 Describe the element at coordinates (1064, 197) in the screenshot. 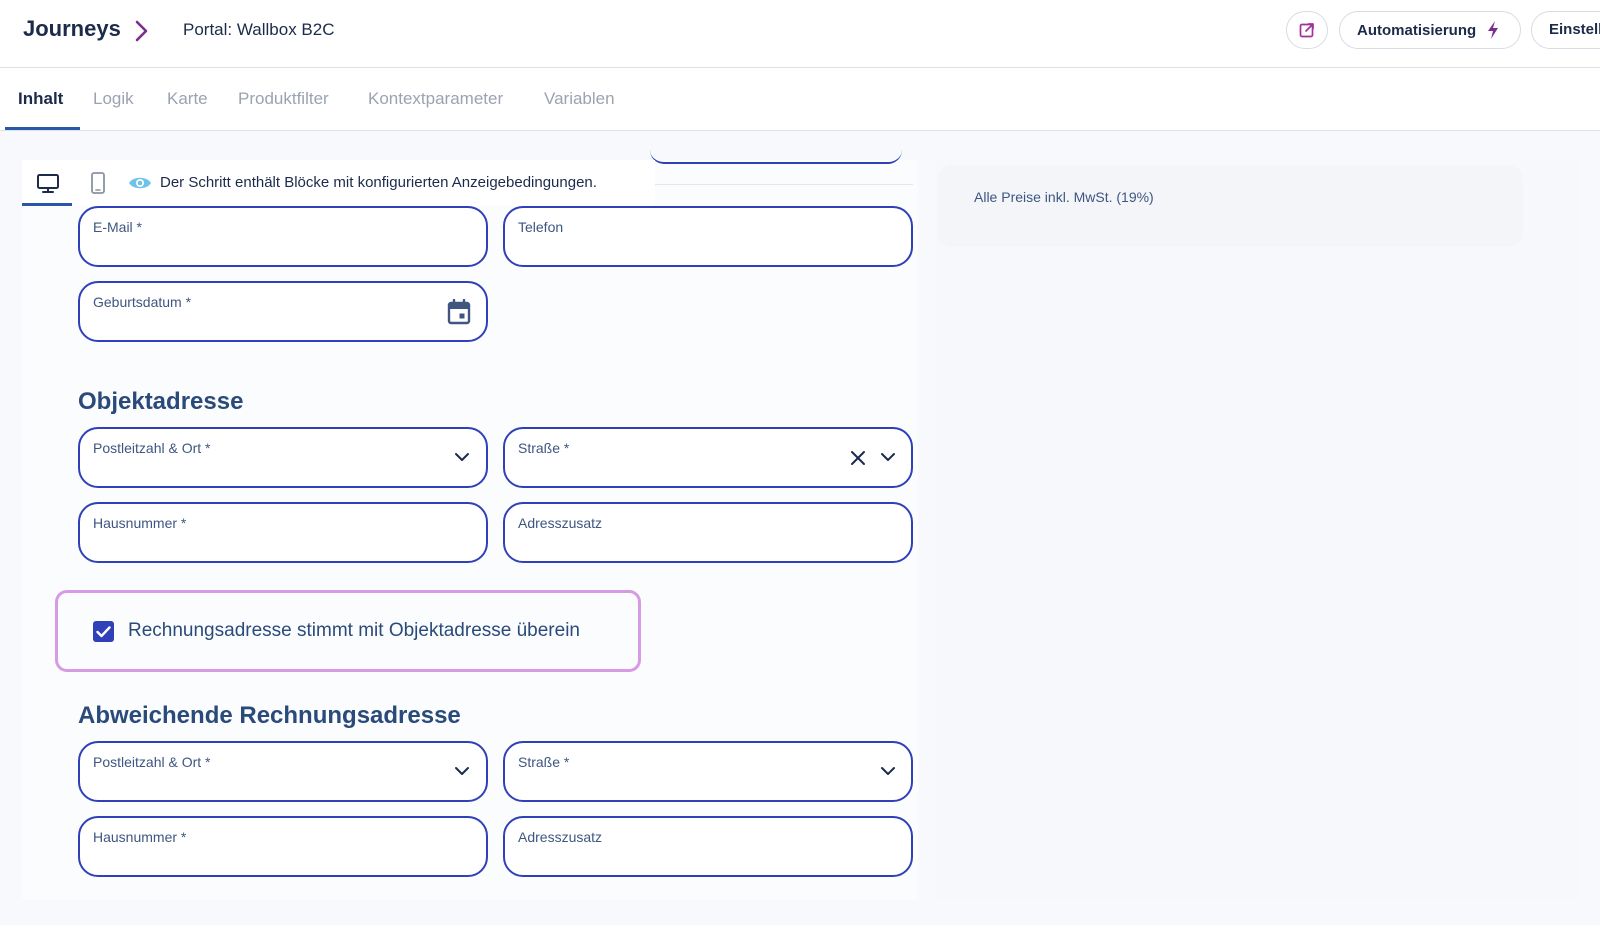

I see `price-note: Alle Preise inkl. MwSt. (19%)` at that location.